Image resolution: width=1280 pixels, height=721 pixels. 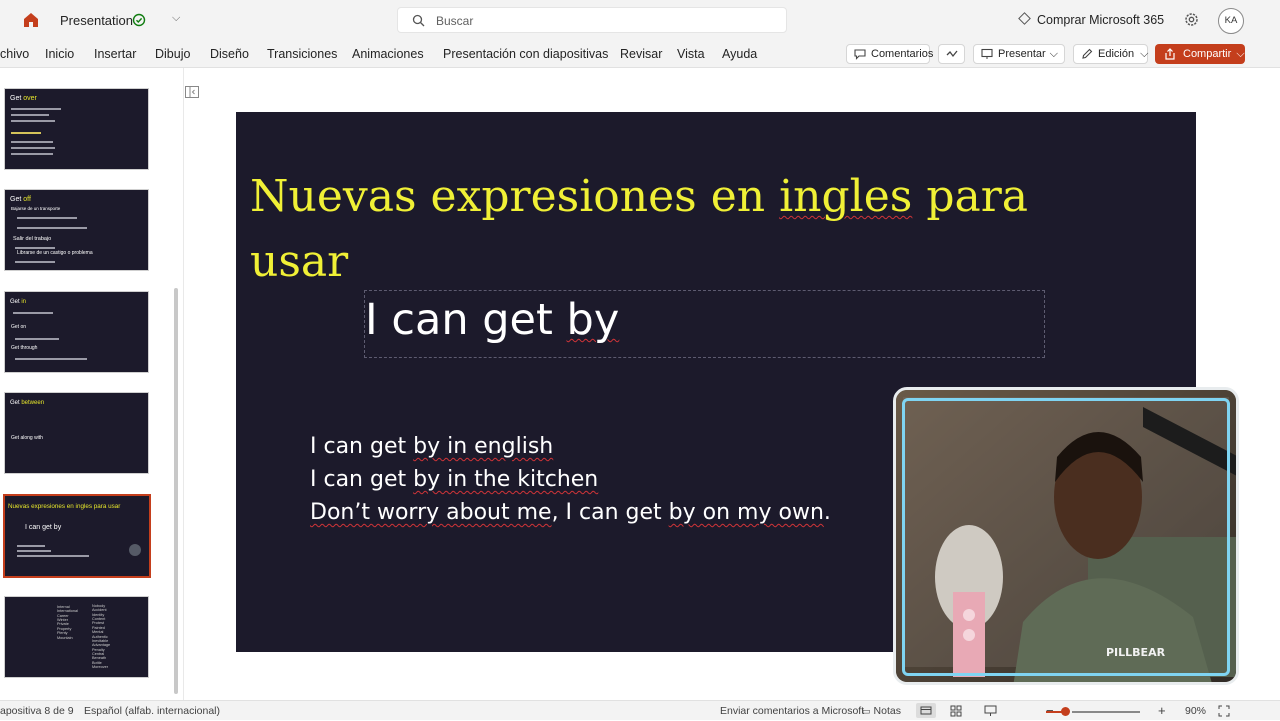 What do you see at coordinates (418, 20) in the screenshot?
I see `search-icon` at bounding box center [418, 20].